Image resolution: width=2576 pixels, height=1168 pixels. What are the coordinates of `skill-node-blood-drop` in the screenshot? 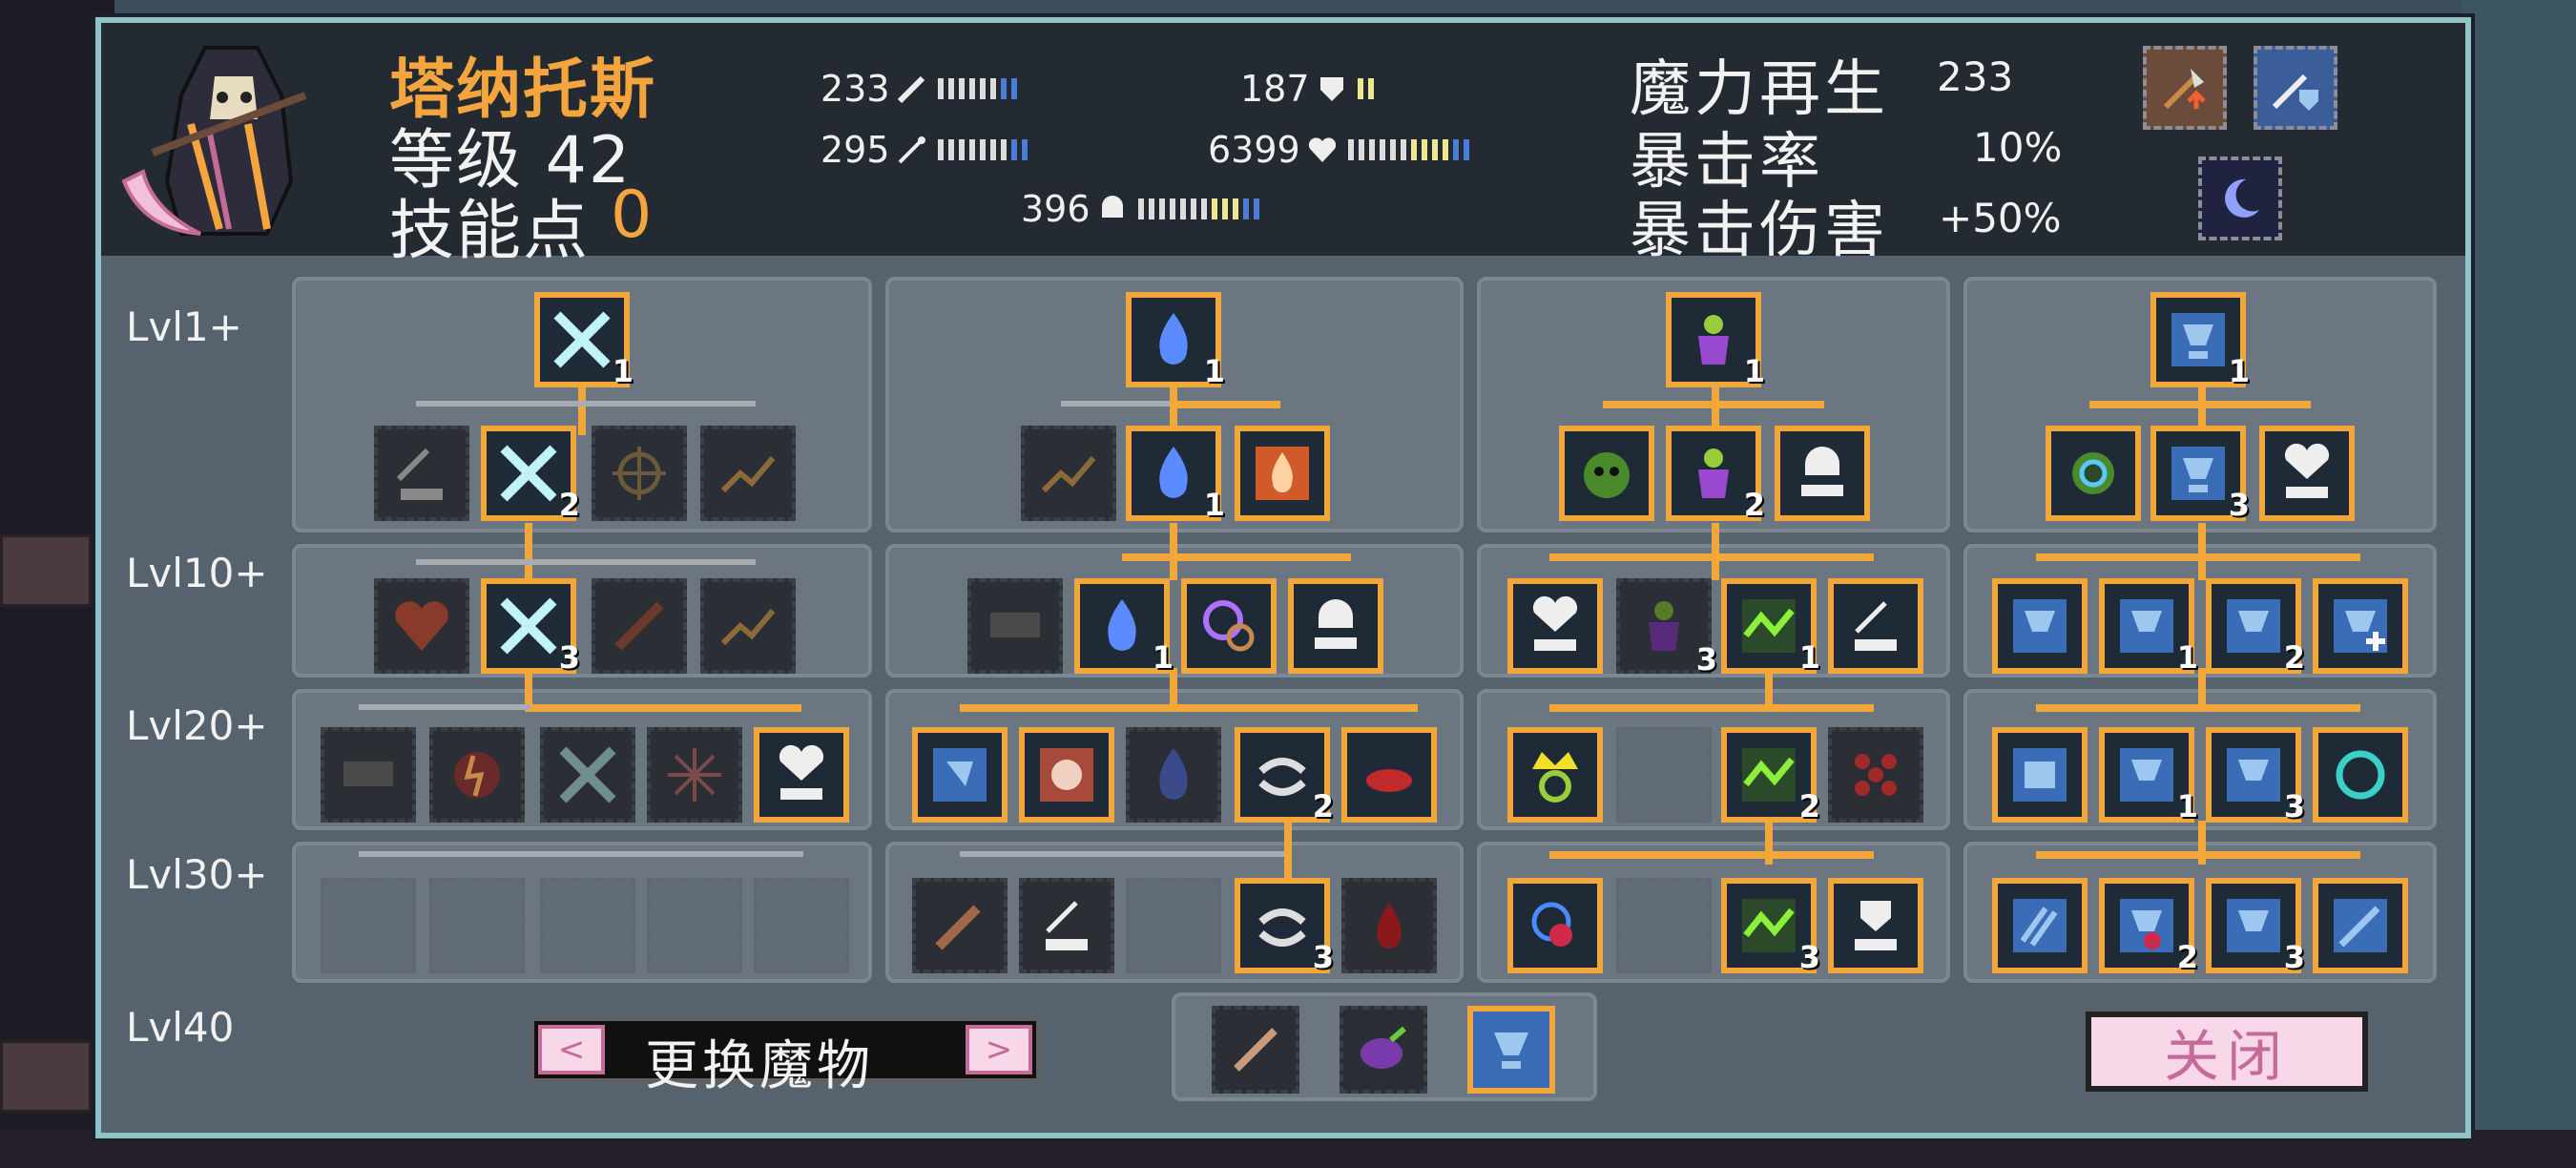 It's located at (1389, 926).